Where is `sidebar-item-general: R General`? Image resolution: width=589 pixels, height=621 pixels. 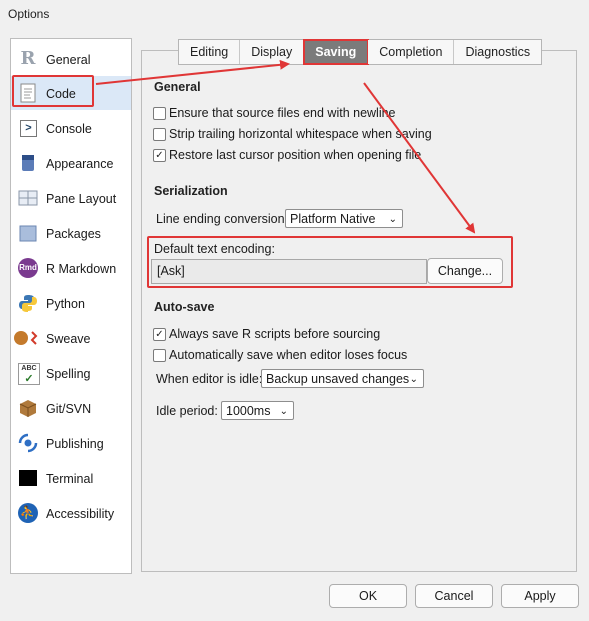 sidebar-item-general: R General is located at coordinates (71, 59).